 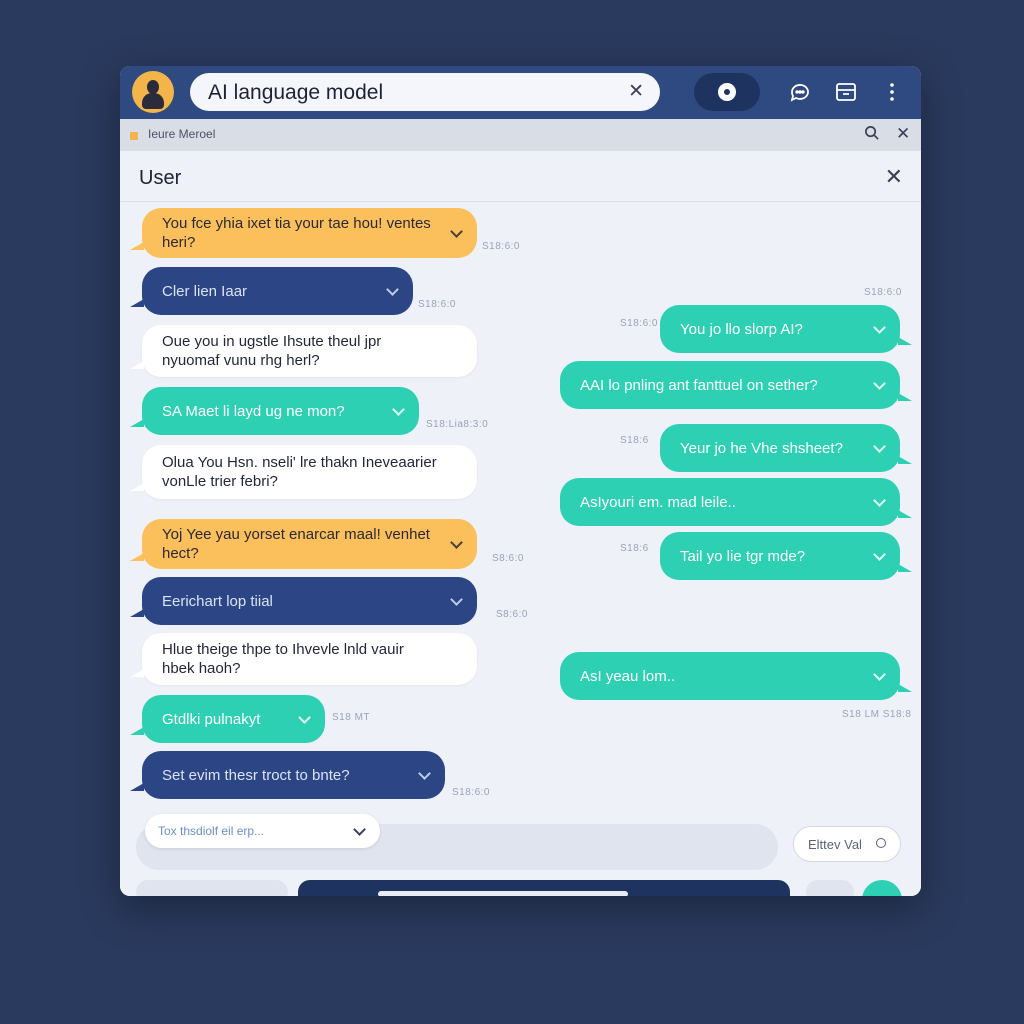 What do you see at coordinates (211, 719) in the screenshot?
I see `message-text: Gtdlki pulnakyt` at bounding box center [211, 719].